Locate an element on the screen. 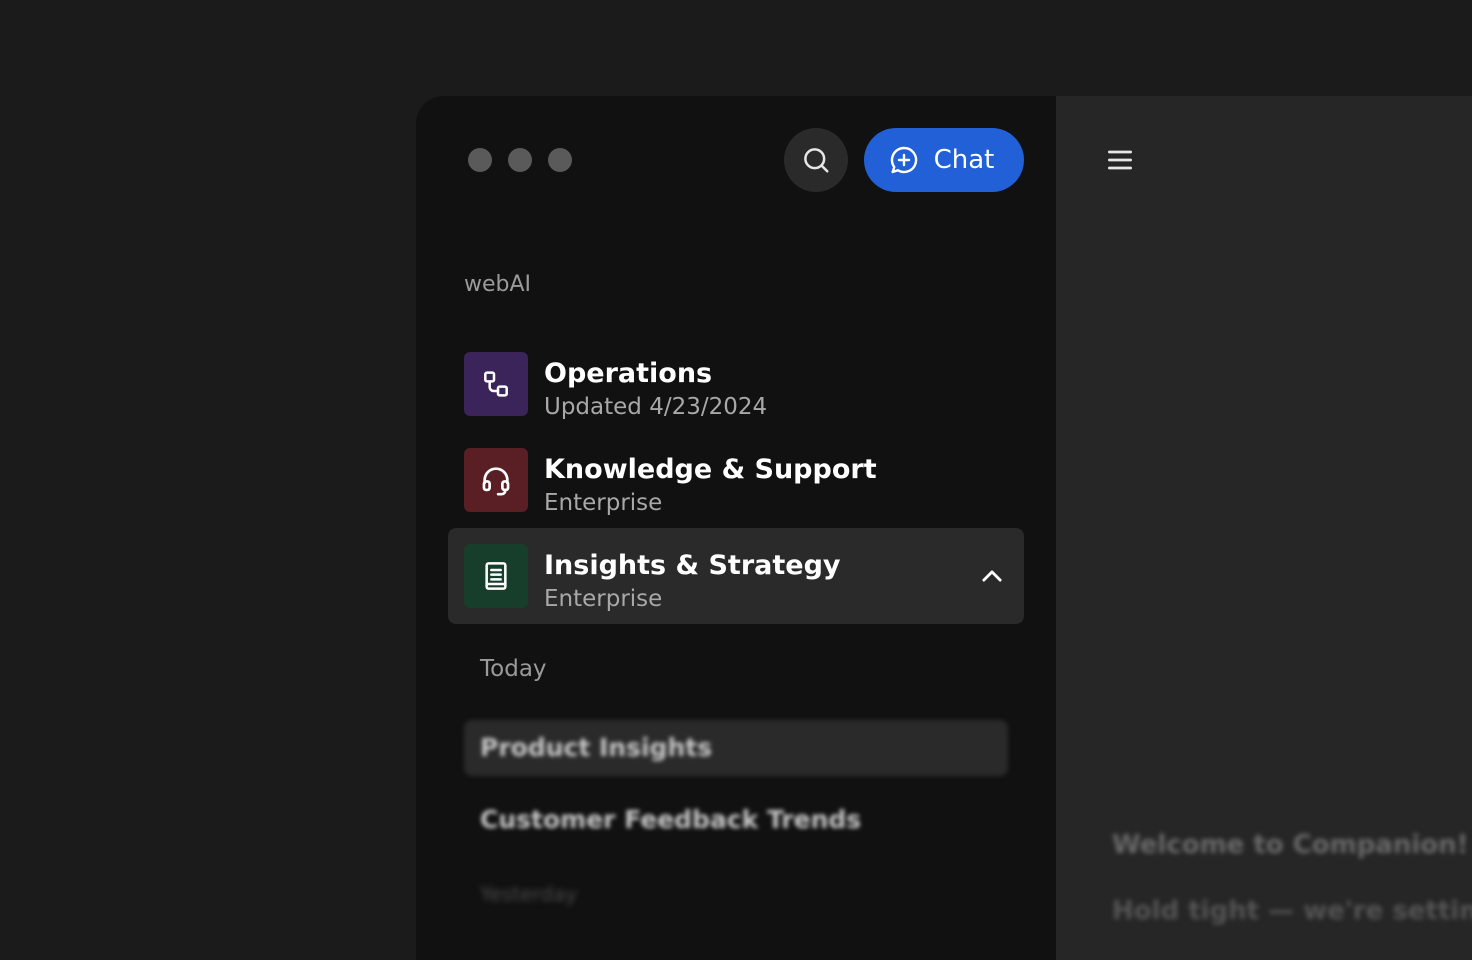 The height and width of the screenshot is (960, 1472). document-icon is located at coordinates (496, 576).